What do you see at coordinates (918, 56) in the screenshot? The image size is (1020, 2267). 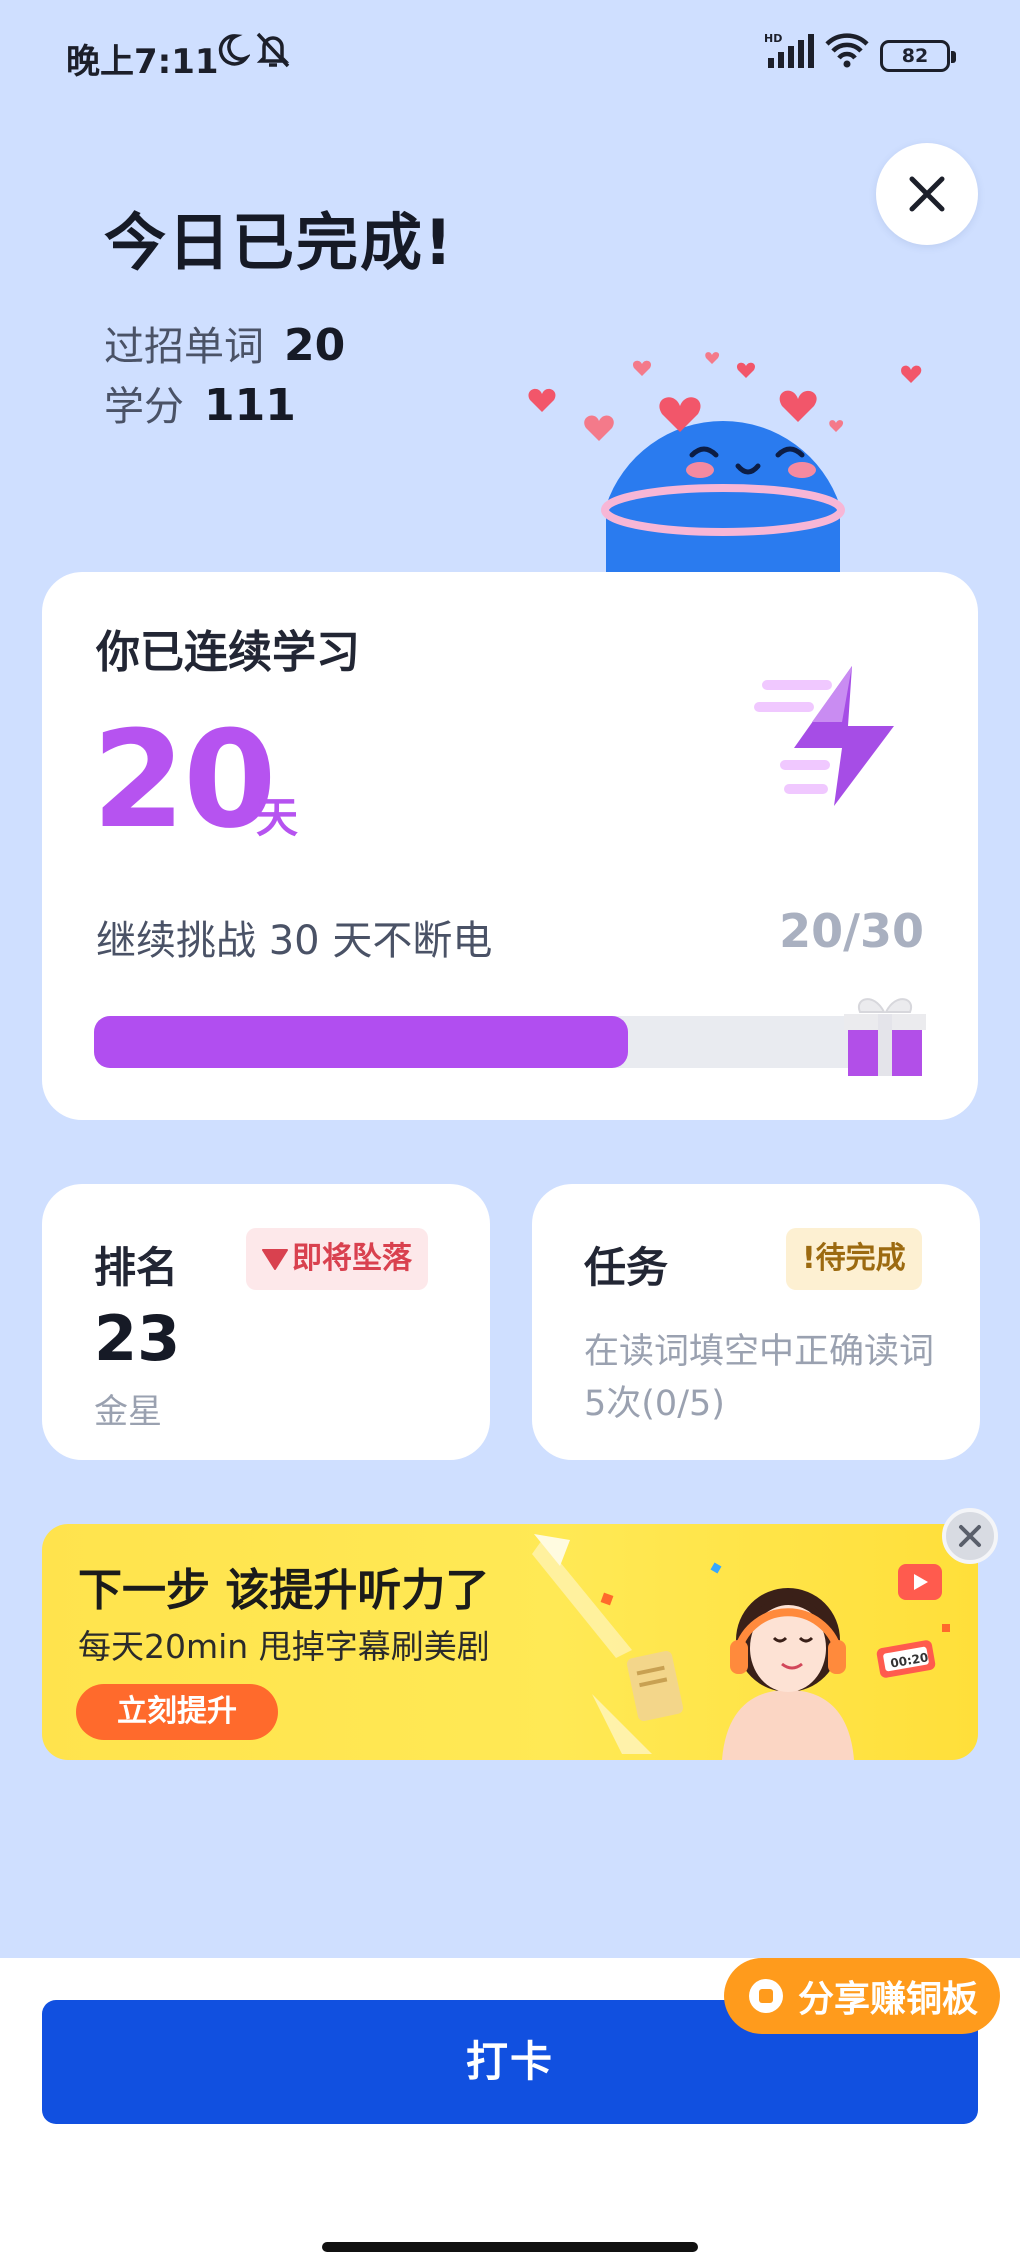 I see `battery-indicator: 82` at bounding box center [918, 56].